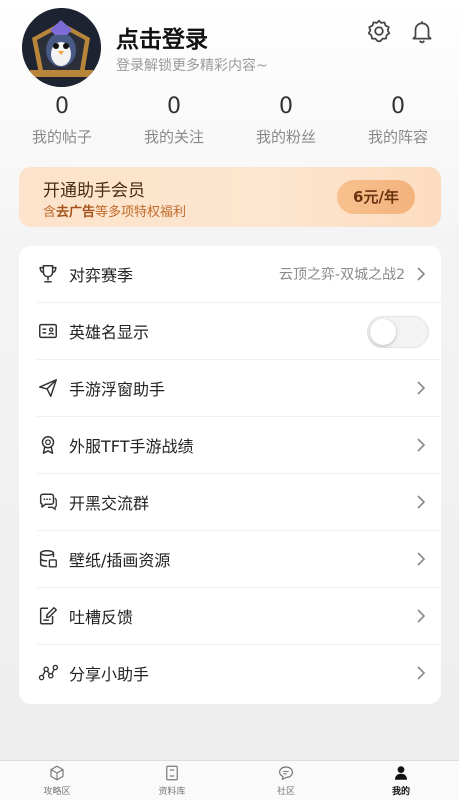 Image resolution: width=459 pixels, height=800 pixels. I want to click on stat-followers: 0 我的粉丝, so click(286, 119).